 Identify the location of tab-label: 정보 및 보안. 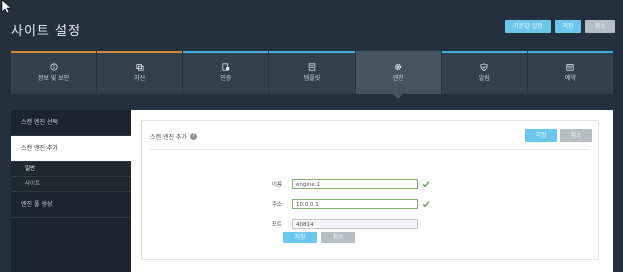
(53, 78).